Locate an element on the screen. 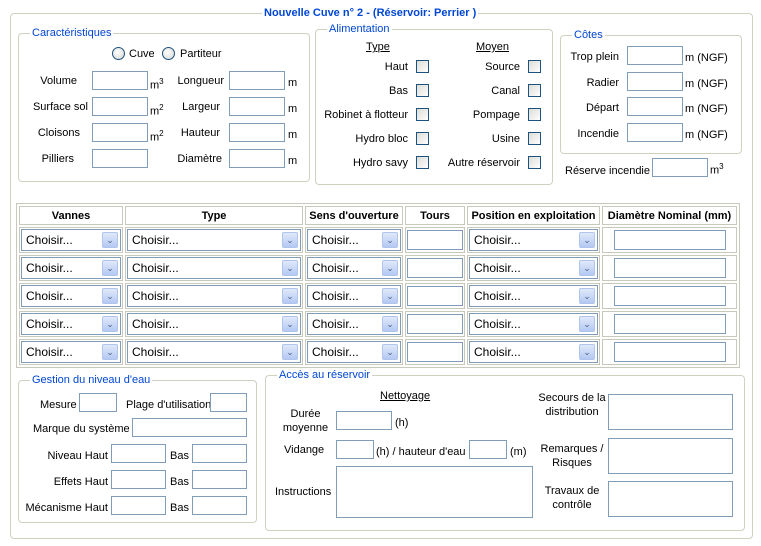  type-0-checkbox is located at coordinates (422, 66).